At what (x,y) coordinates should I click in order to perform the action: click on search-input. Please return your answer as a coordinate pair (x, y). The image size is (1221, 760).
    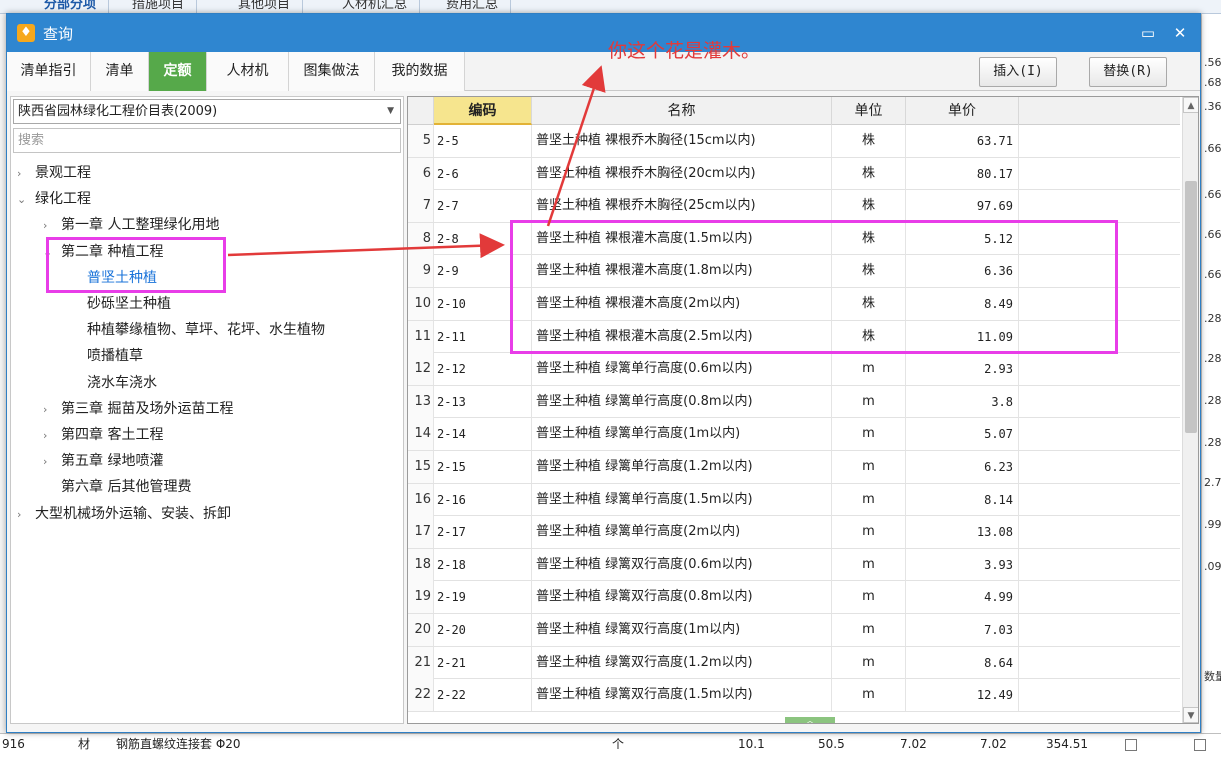
    Looking at the image, I should click on (207, 140).